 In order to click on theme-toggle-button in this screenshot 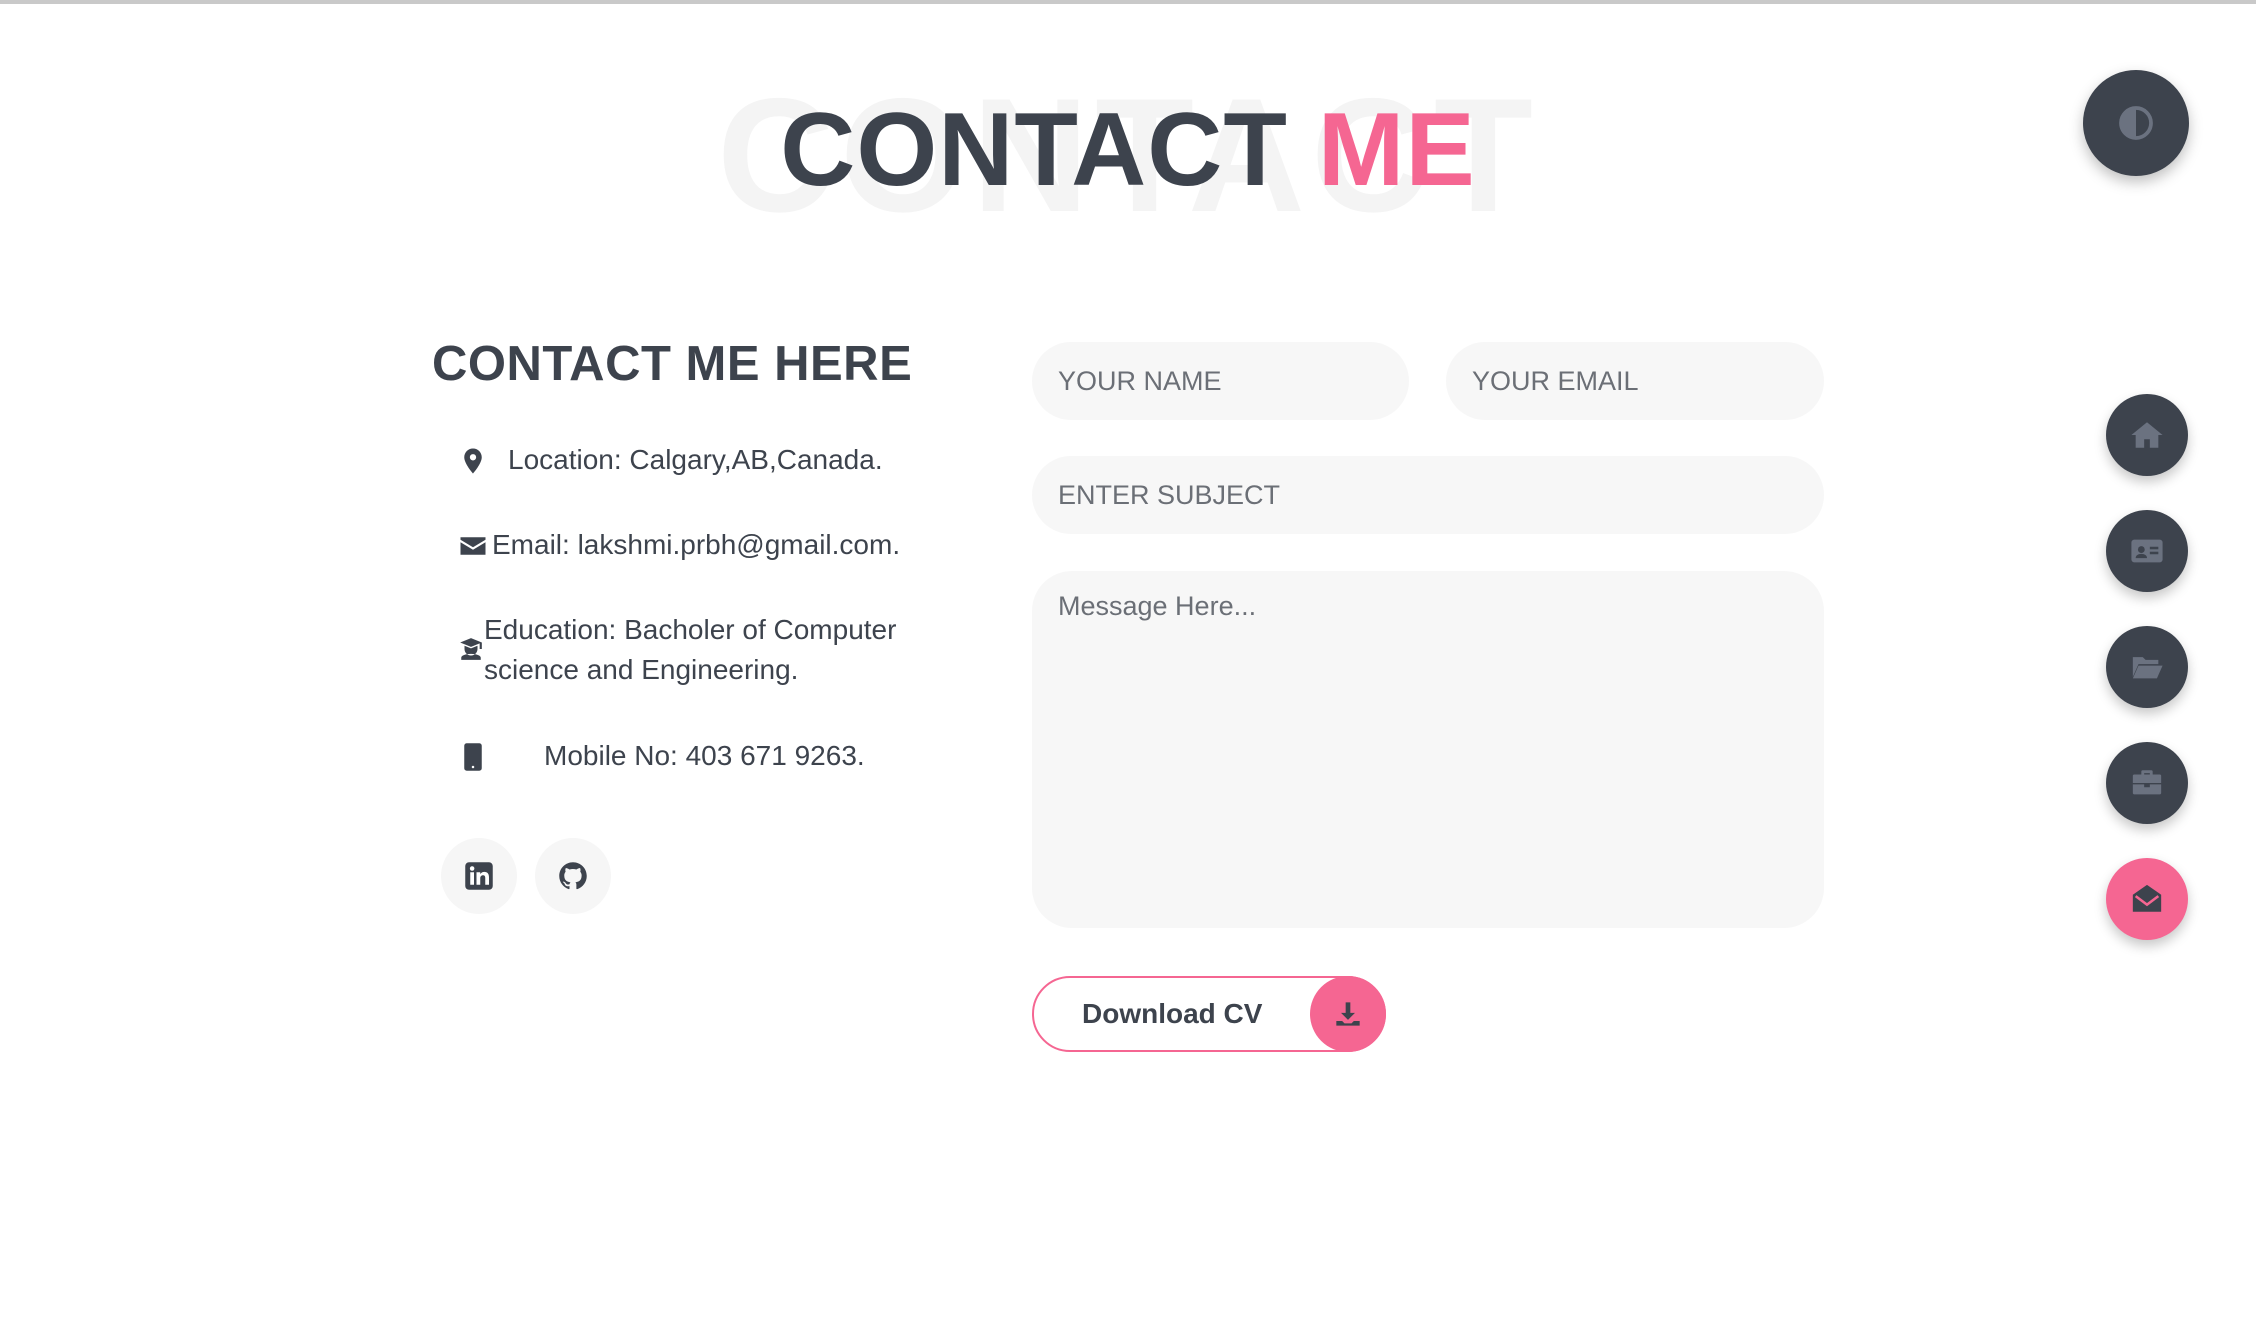, I will do `click(2136, 123)`.